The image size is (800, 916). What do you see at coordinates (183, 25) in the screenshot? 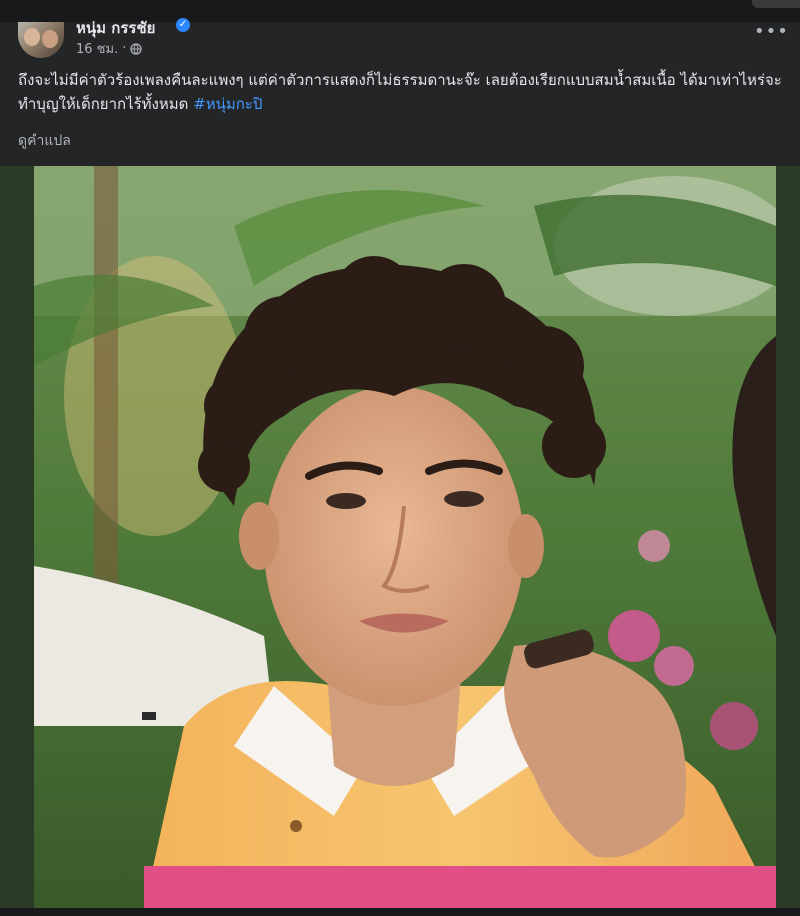
I see `verified-badge-icon: ✓` at bounding box center [183, 25].